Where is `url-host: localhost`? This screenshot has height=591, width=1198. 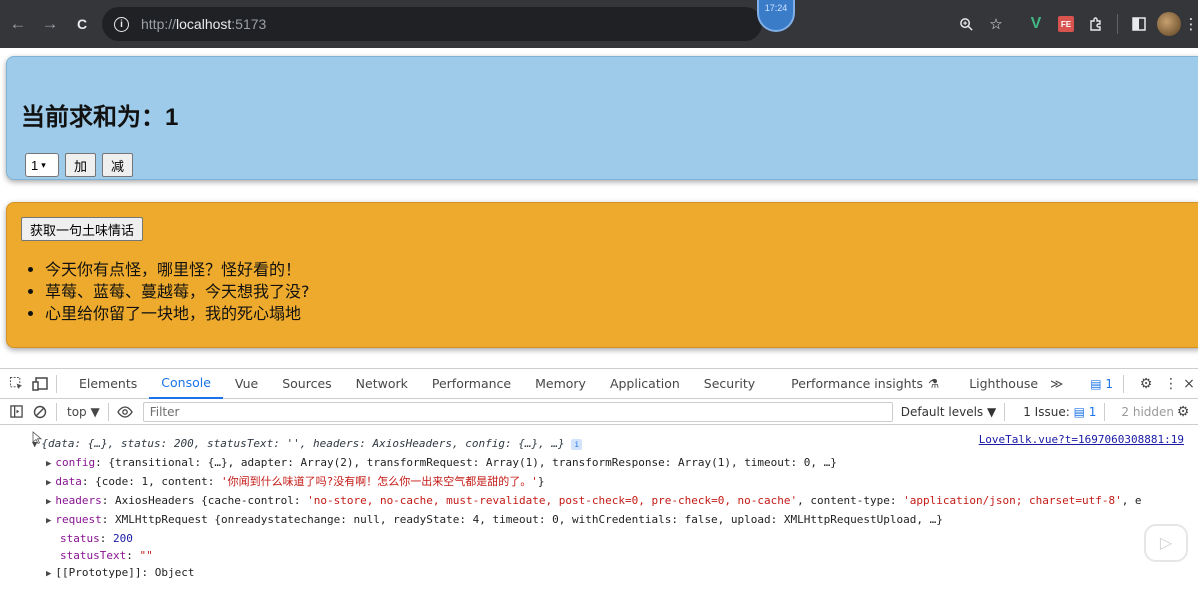
url-host: localhost is located at coordinates (204, 24).